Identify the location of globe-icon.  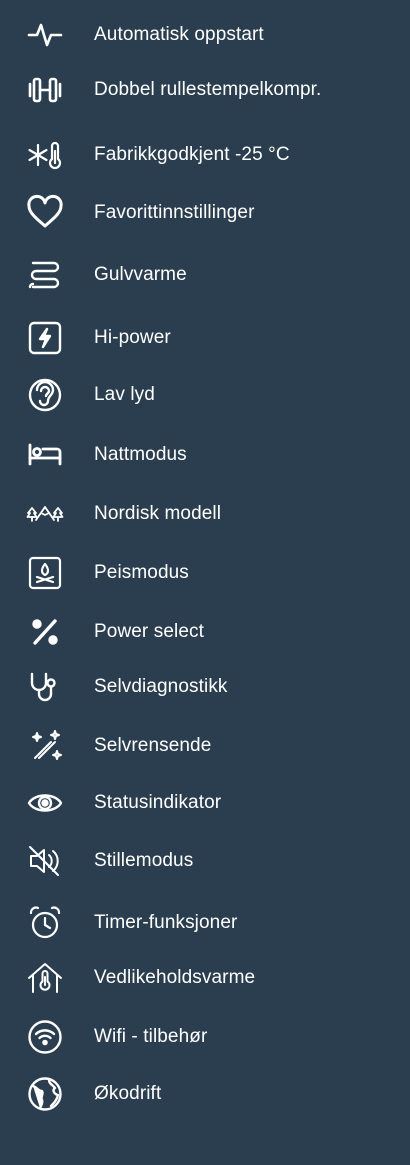
(45, 1094).